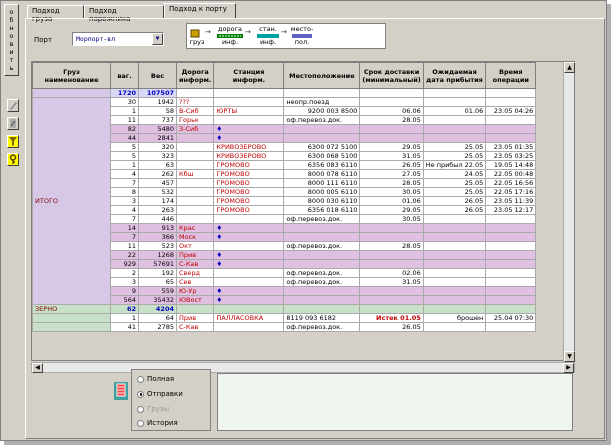 The width and height of the screenshot is (612, 446). I want to click on wagons-cell: 11, so click(124, 120).